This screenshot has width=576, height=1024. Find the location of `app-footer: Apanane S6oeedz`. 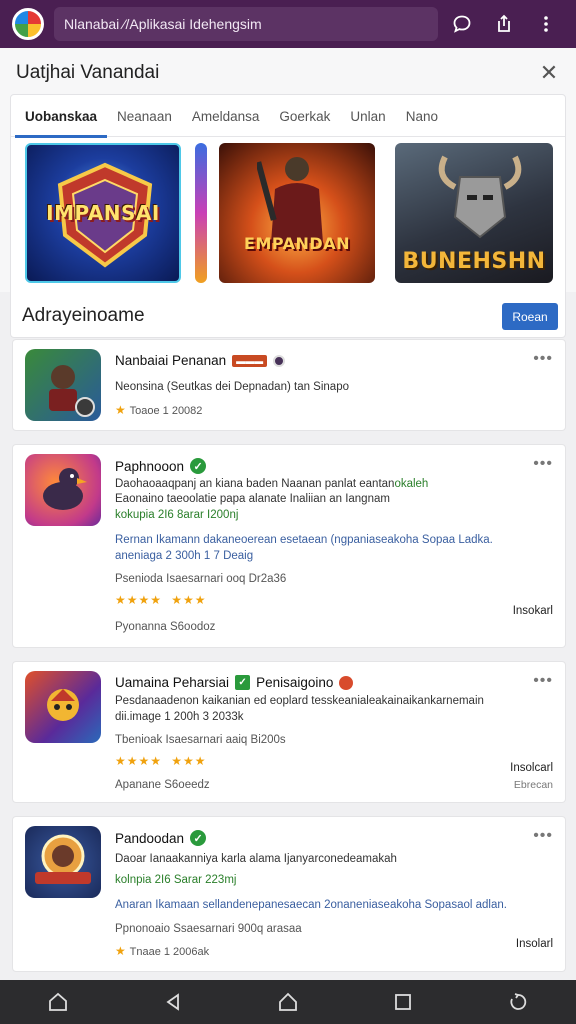

app-footer: Apanane S6oeedz is located at coordinates (162, 785).